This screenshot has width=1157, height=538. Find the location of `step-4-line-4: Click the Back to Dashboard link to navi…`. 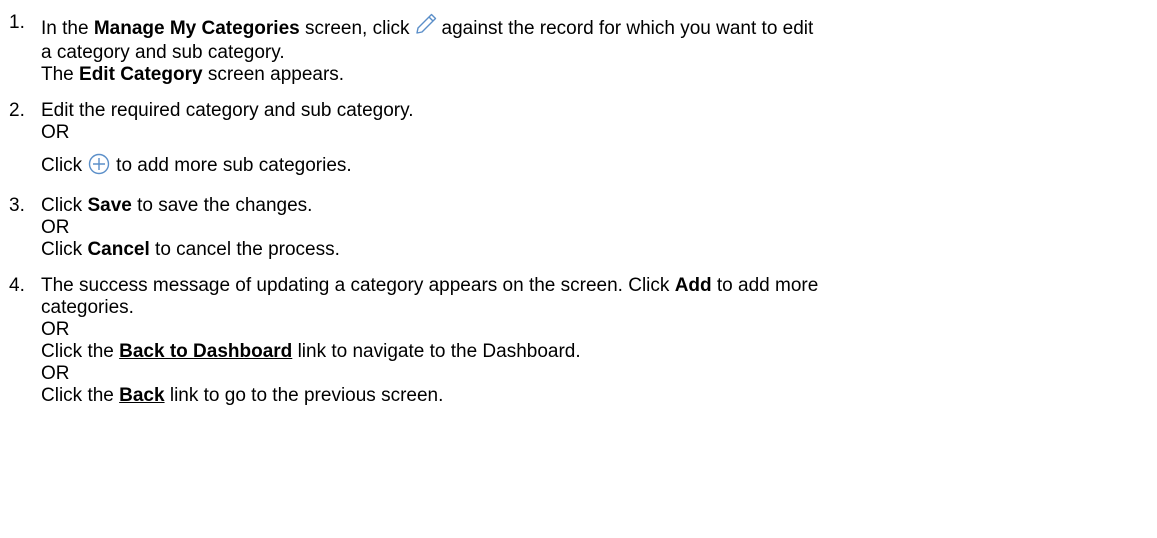

step-4-line-4: Click the Back to Dashboard link to navi… is located at coordinates (311, 351).